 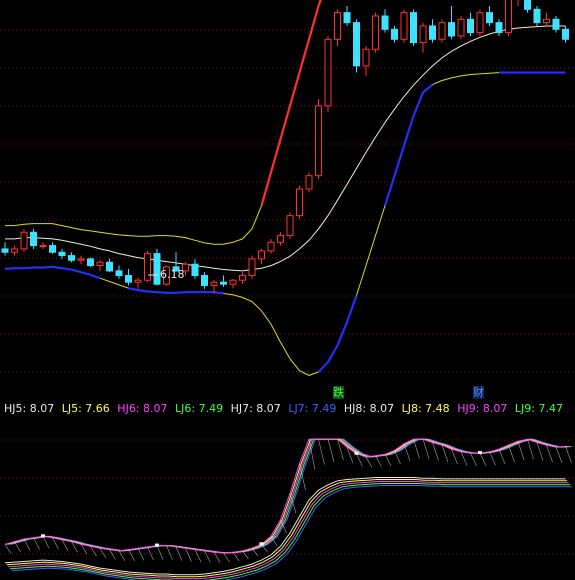 I want to click on legend-hj5: HJ5: 8.07, so click(x=29, y=408).